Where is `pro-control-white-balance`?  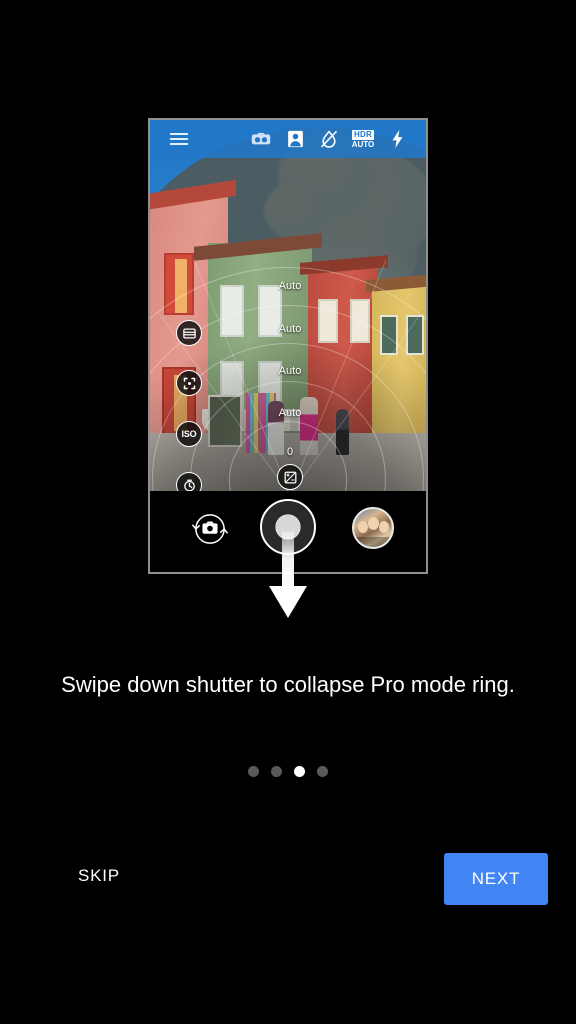 pro-control-white-balance is located at coordinates (189, 333).